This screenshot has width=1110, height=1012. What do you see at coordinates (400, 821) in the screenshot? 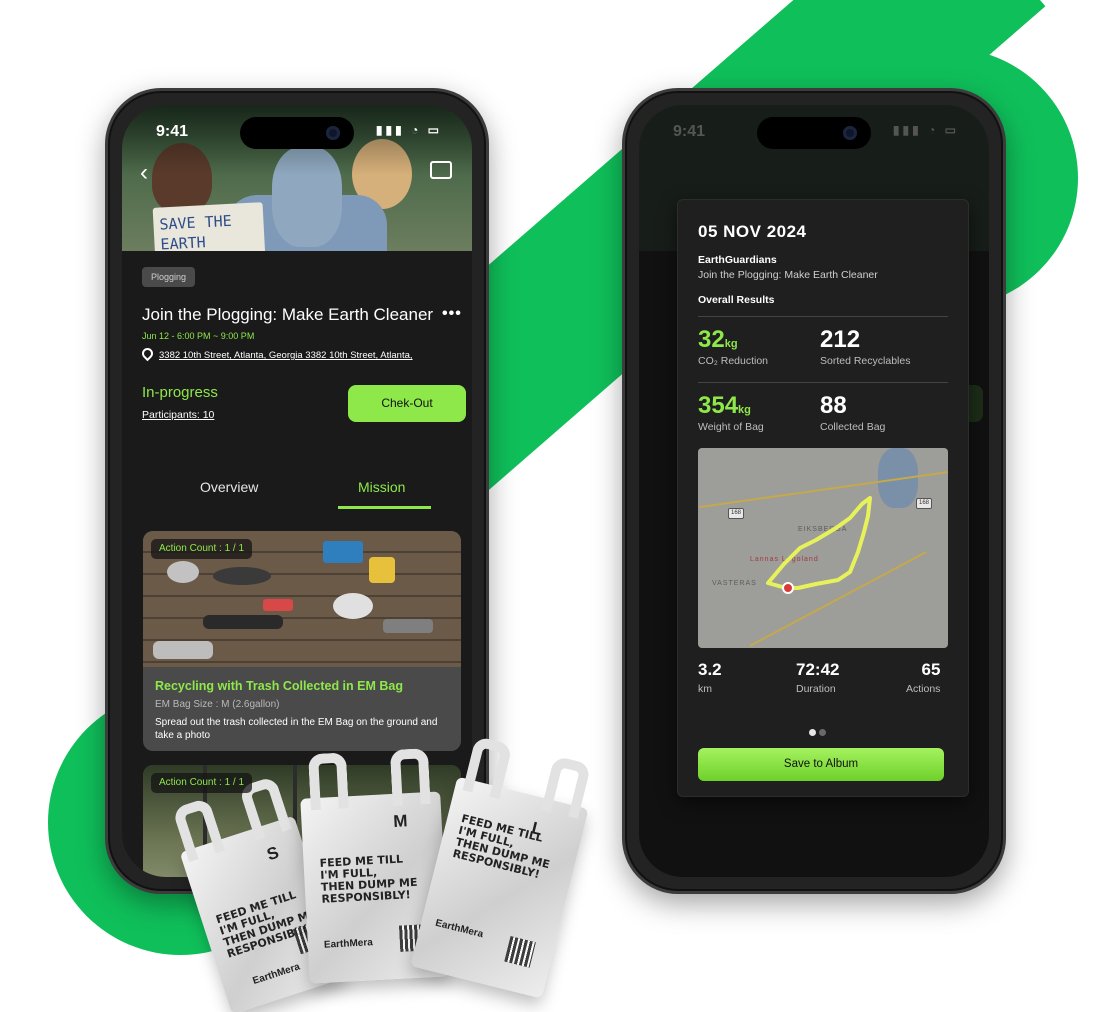
I see `bag-size-label: M` at bounding box center [400, 821].